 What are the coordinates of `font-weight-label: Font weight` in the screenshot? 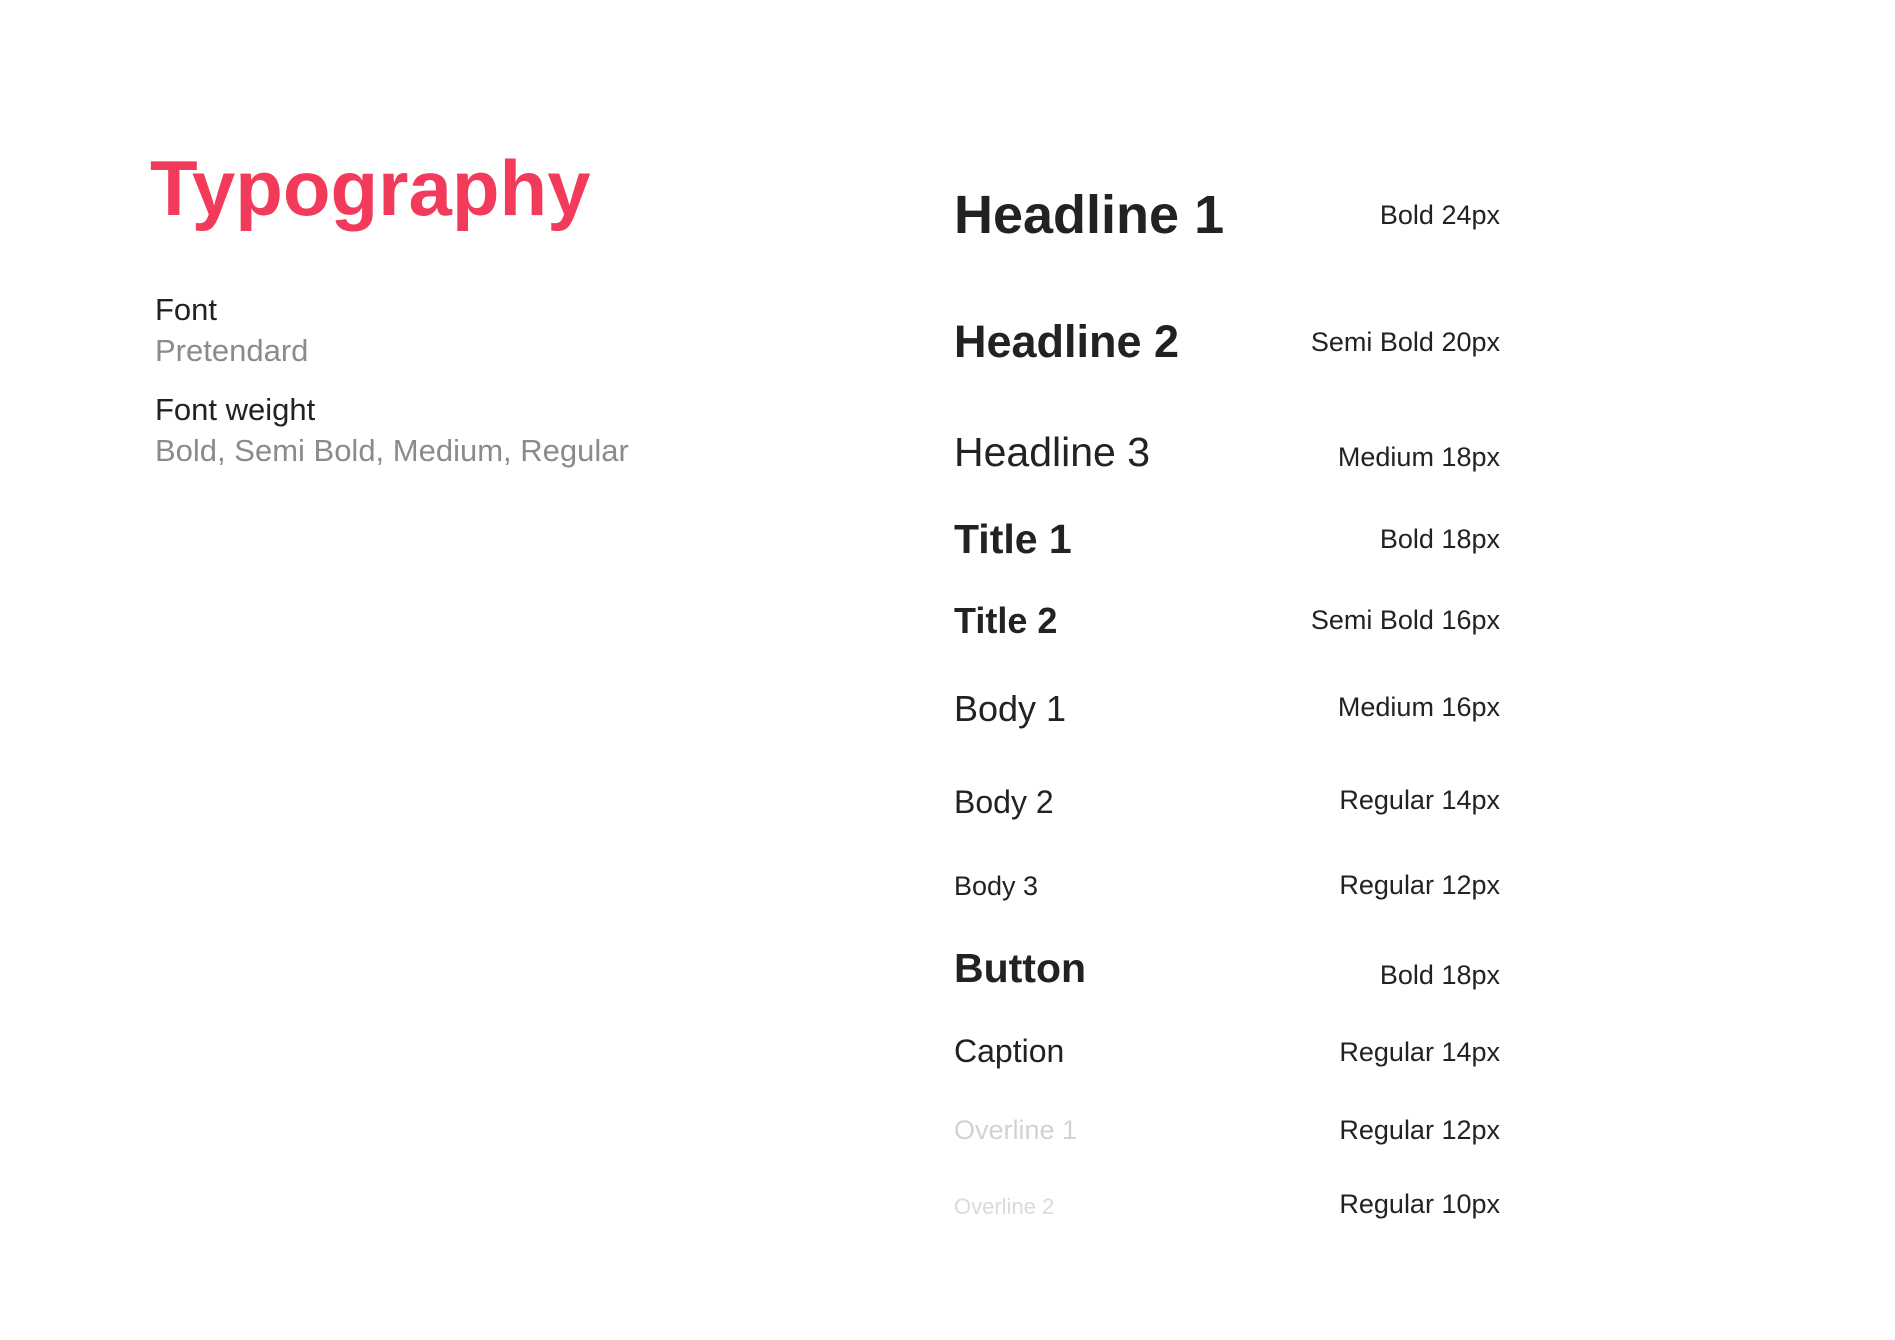 It's located at (235, 409).